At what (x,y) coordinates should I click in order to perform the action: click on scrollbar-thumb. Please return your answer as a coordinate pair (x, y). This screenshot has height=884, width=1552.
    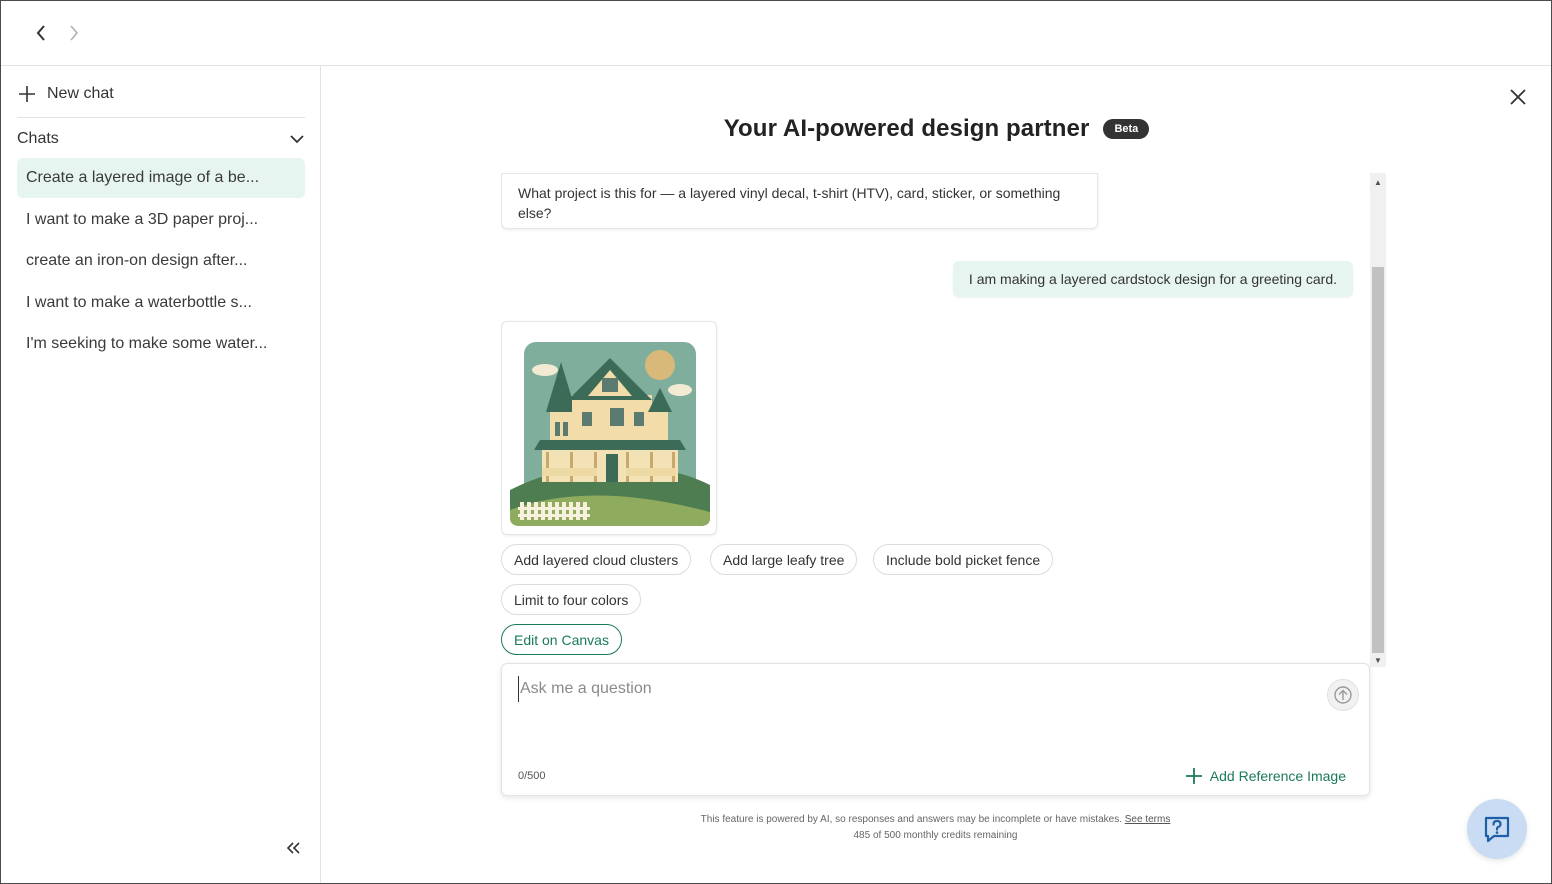
    Looking at the image, I should click on (1378, 460).